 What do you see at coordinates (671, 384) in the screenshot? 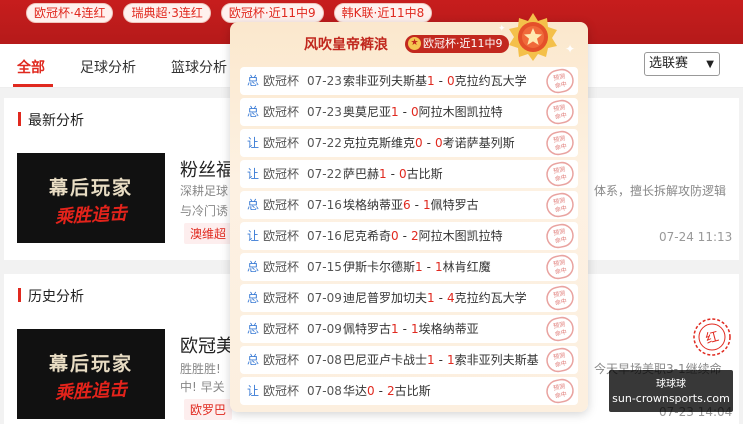
I see `watermark-line1: 球球球` at bounding box center [671, 384].